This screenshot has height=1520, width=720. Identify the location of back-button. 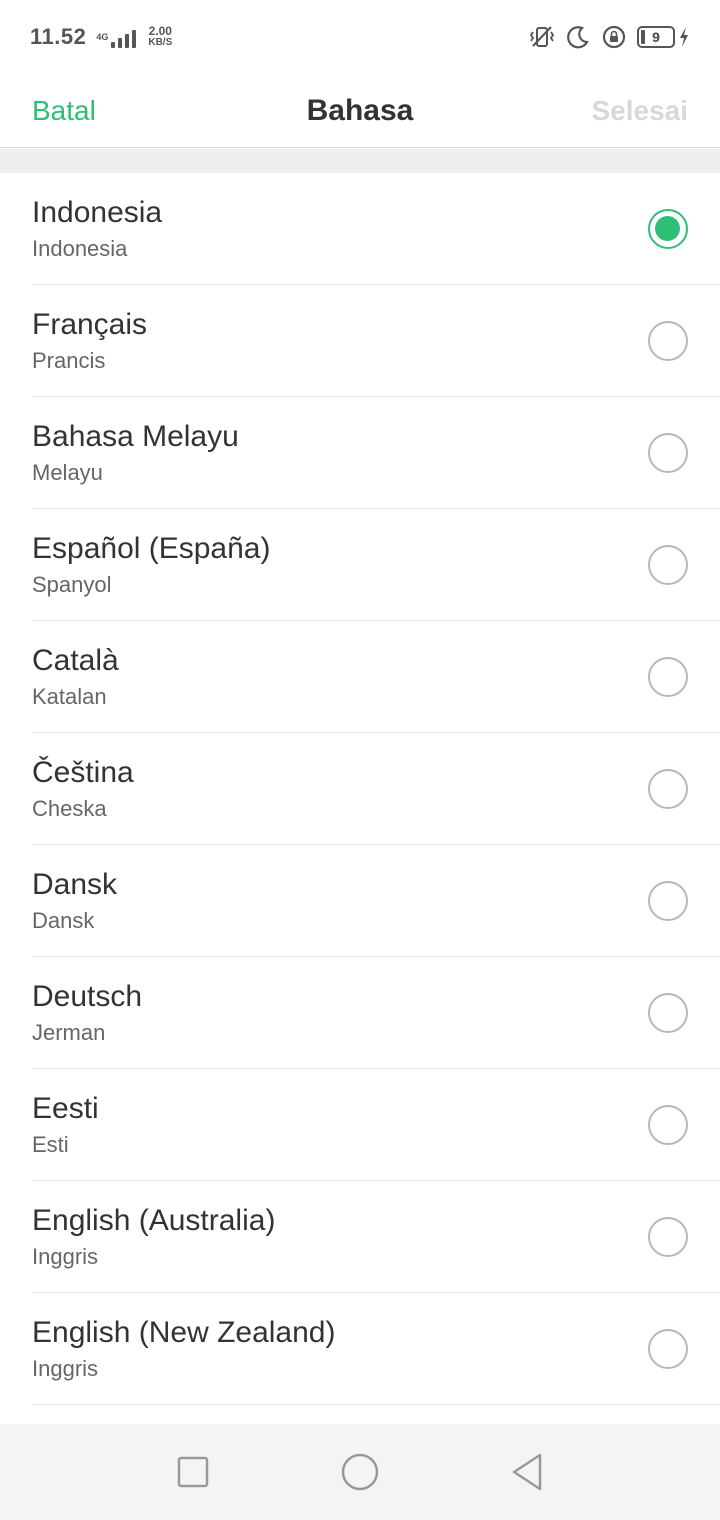
(527, 1472).